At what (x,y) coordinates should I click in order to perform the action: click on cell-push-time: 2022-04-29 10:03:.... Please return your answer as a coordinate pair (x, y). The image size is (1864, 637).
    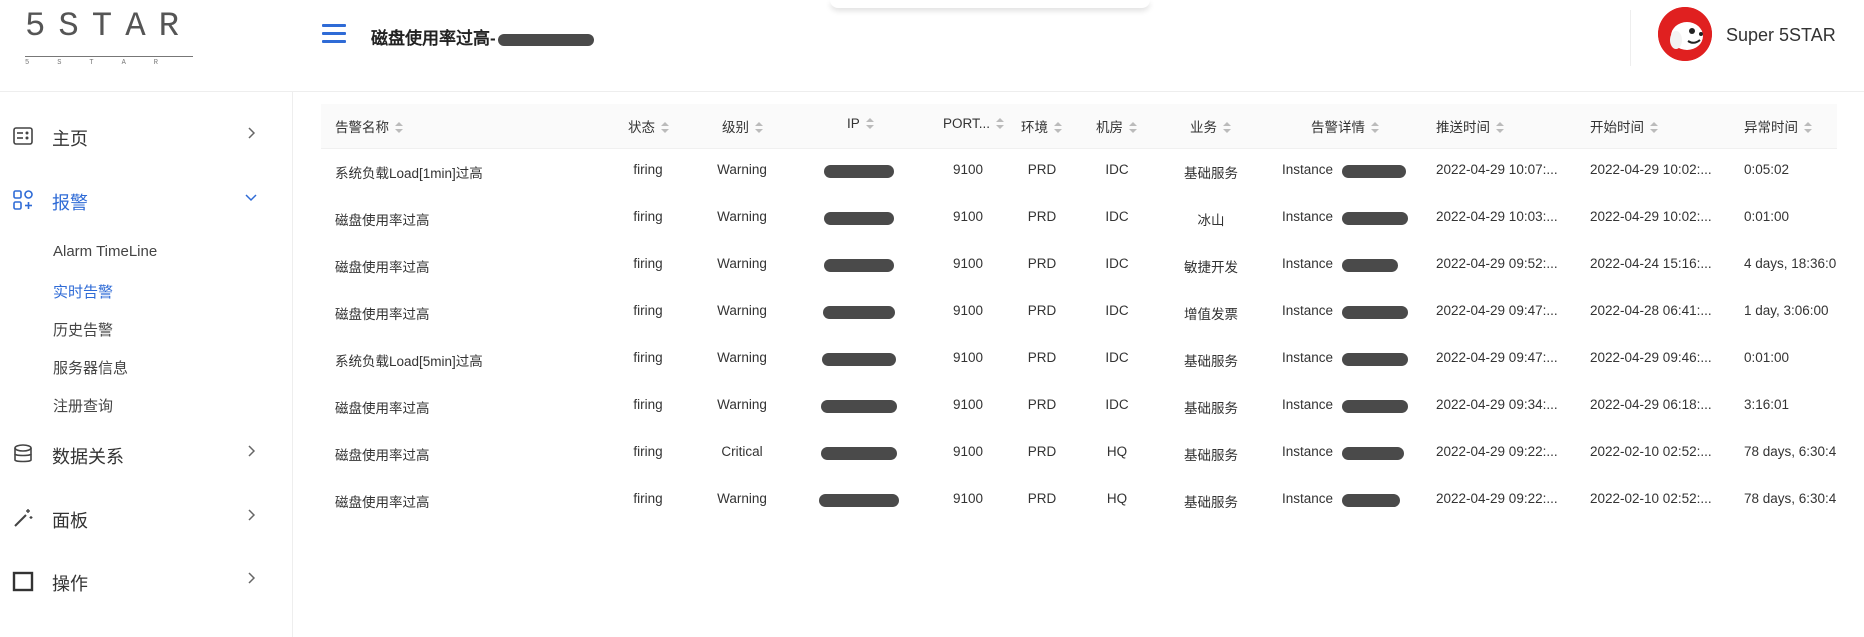
    Looking at the image, I should click on (1497, 216).